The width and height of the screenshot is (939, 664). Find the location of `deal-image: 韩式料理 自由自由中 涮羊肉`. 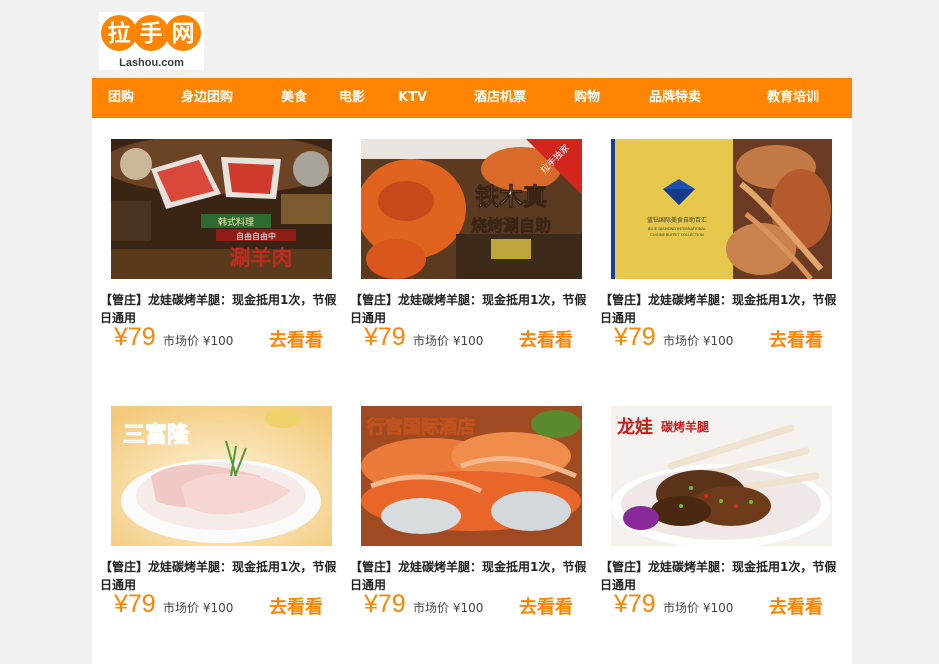

deal-image: 韩式料理 自由自由中 涮羊肉 is located at coordinates (221, 209).